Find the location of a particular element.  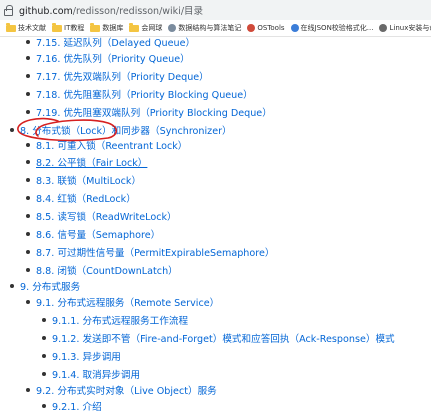

toc-link: 8.5. 读写锁（ReadWriteLock） is located at coordinates (106, 216).